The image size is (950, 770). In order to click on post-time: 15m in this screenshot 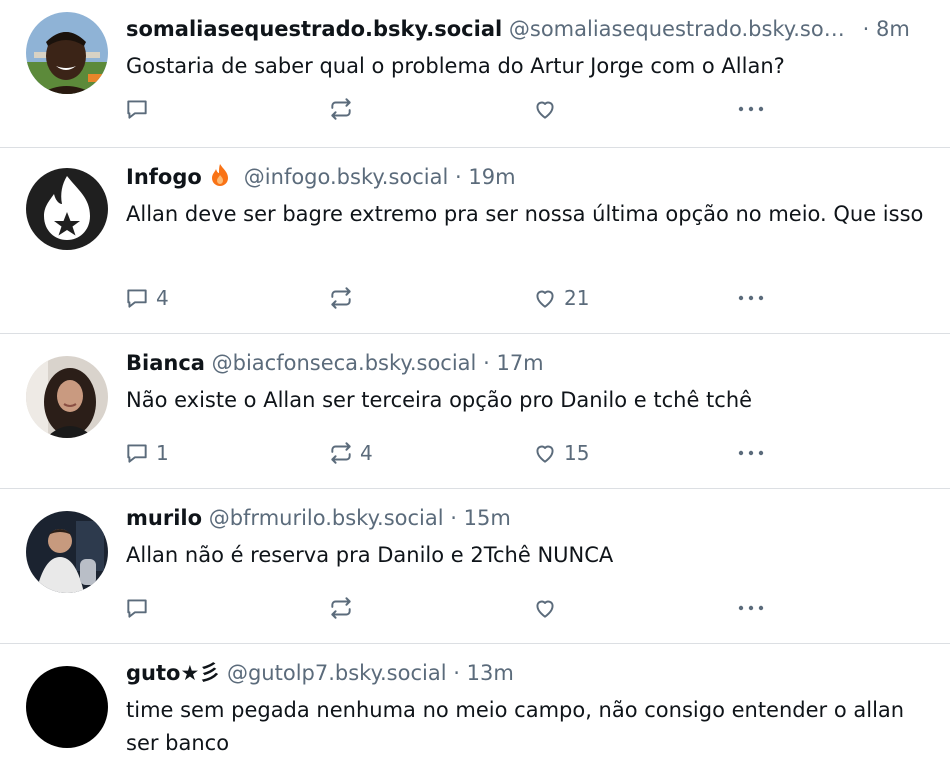, I will do `click(487, 518)`.